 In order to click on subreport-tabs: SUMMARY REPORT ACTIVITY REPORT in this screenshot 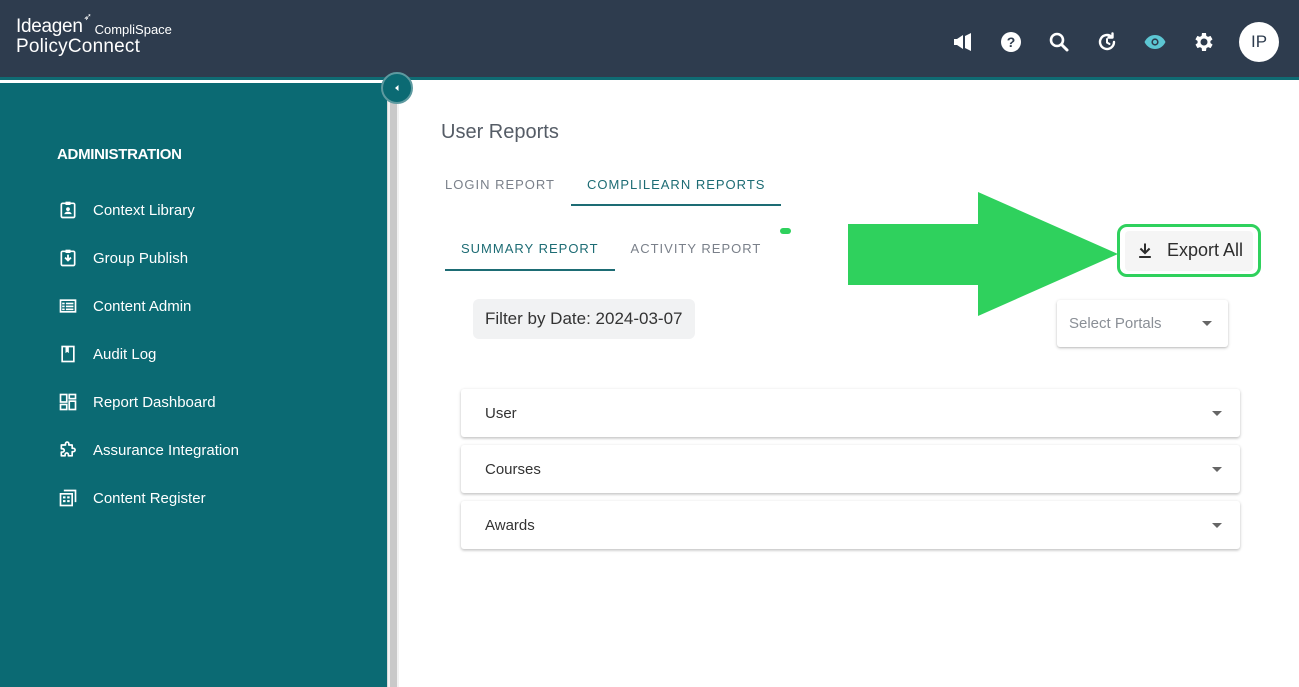, I will do `click(611, 248)`.